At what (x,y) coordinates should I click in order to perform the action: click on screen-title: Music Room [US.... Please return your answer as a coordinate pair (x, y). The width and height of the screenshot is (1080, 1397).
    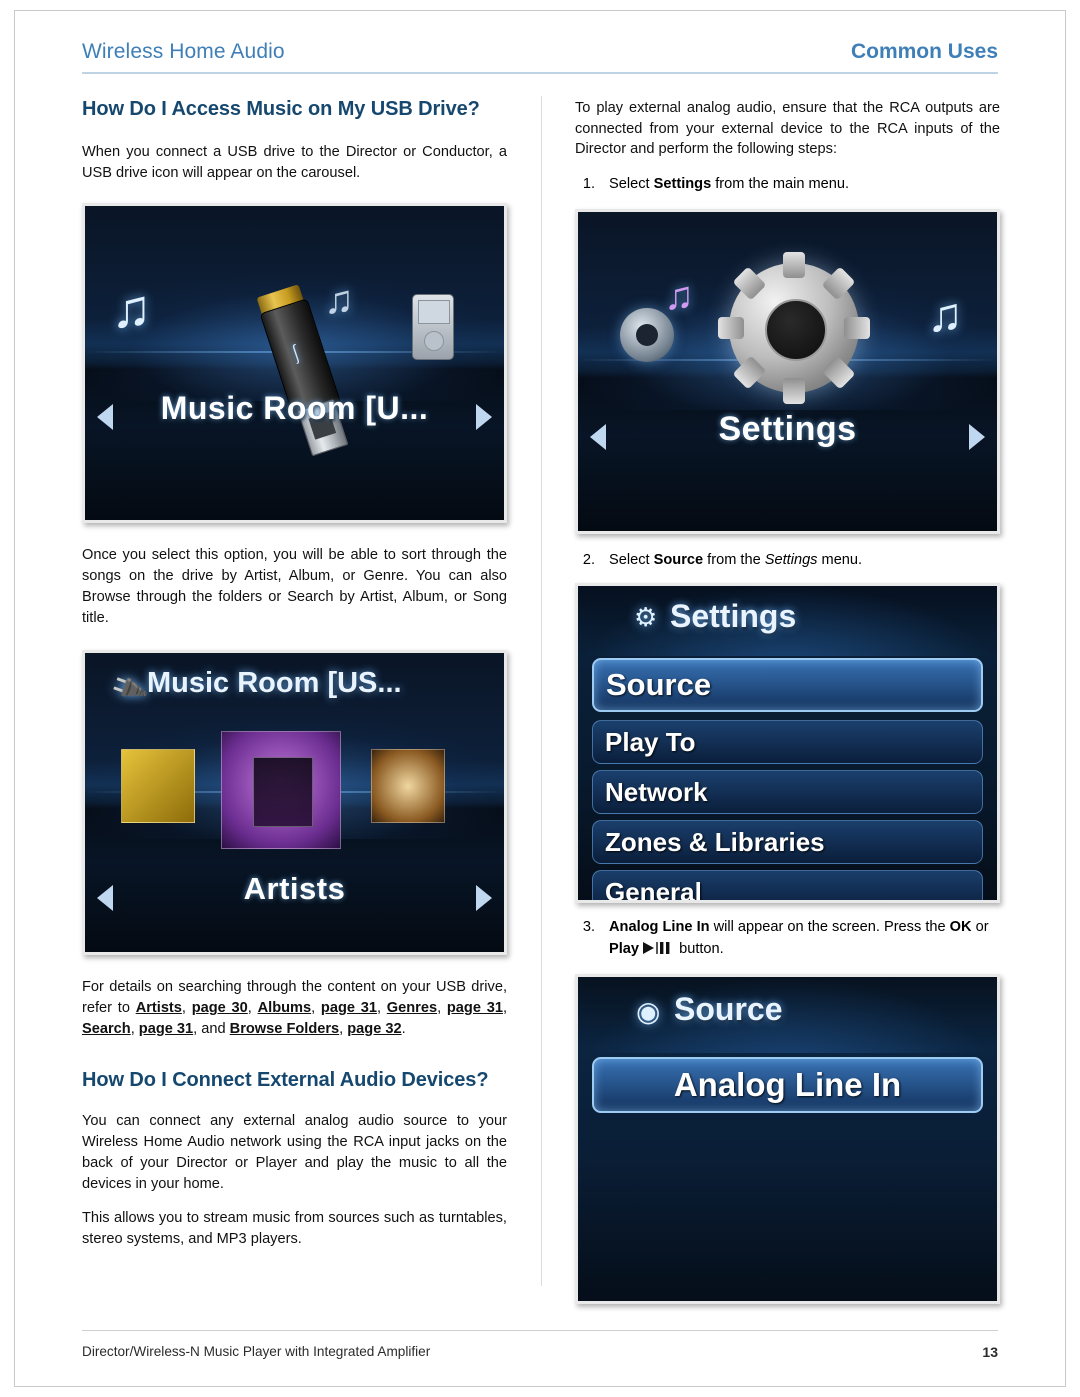
    Looking at the image, I should click on (274, 683).